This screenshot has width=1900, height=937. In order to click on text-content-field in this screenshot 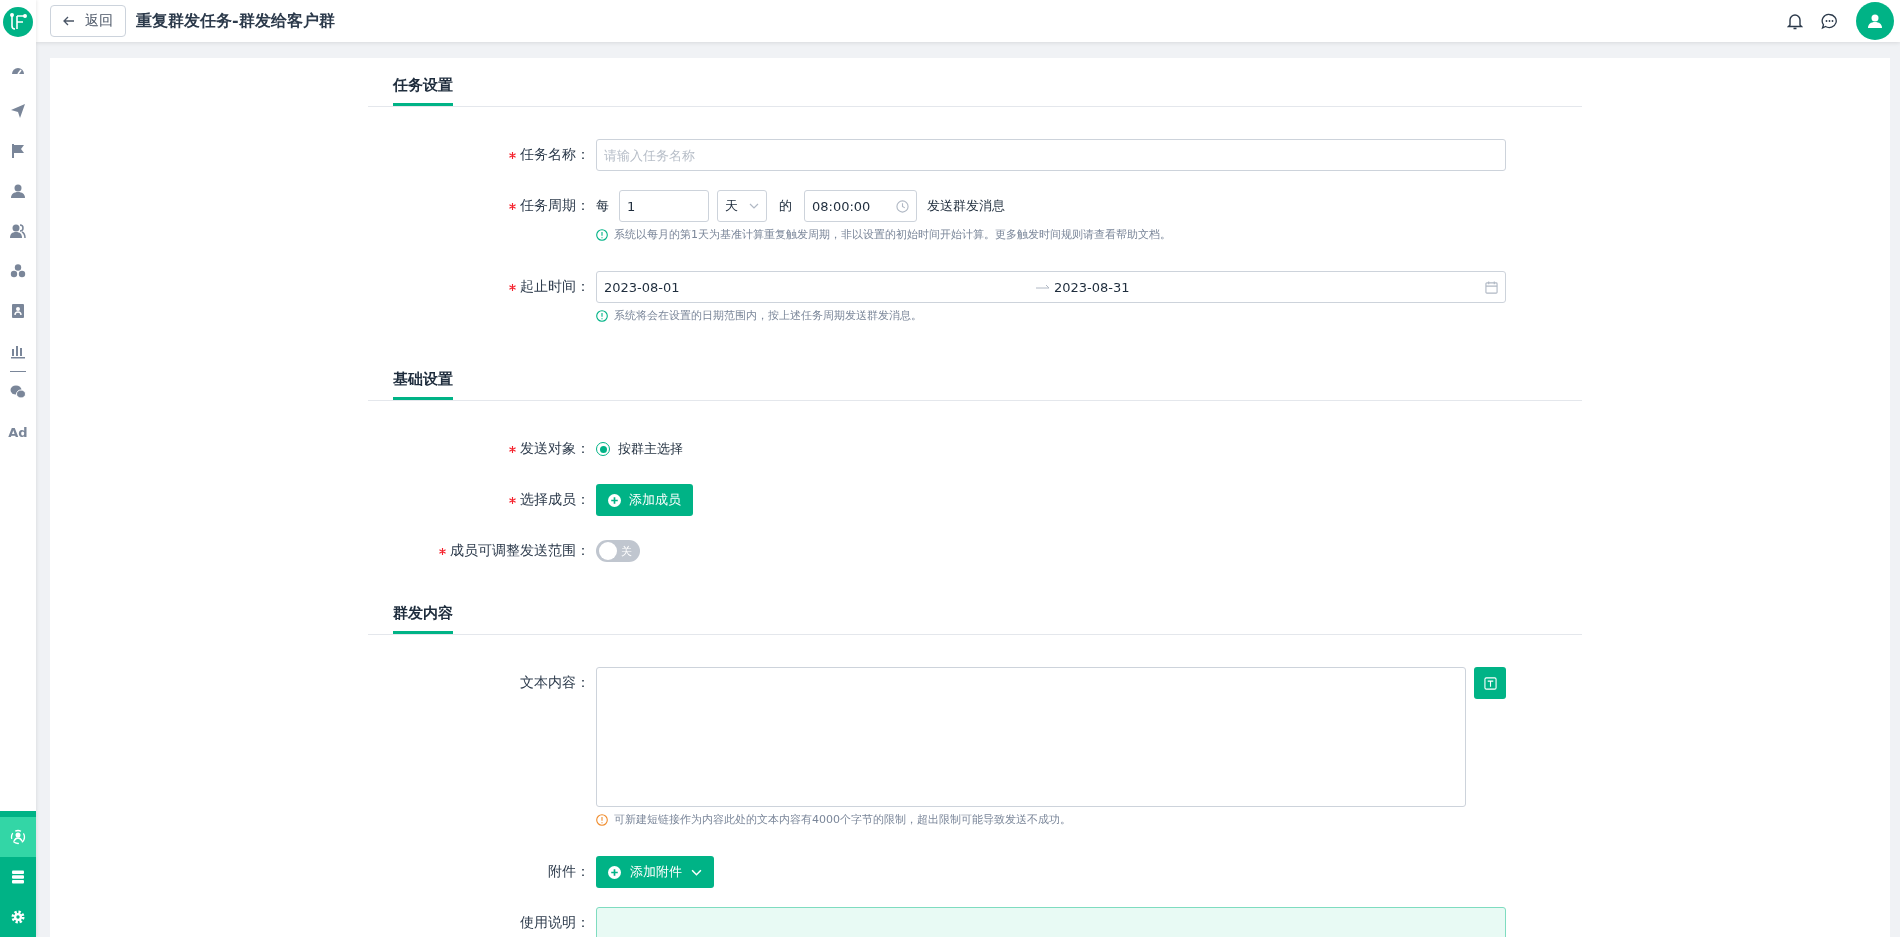, I will do `click(1031, 737)`.